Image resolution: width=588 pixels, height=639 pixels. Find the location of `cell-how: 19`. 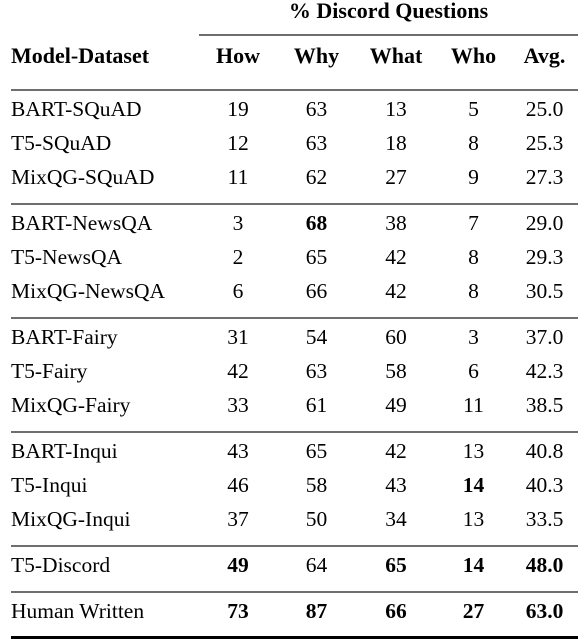

cell-how: 19 is located at coordinates (238, 109).